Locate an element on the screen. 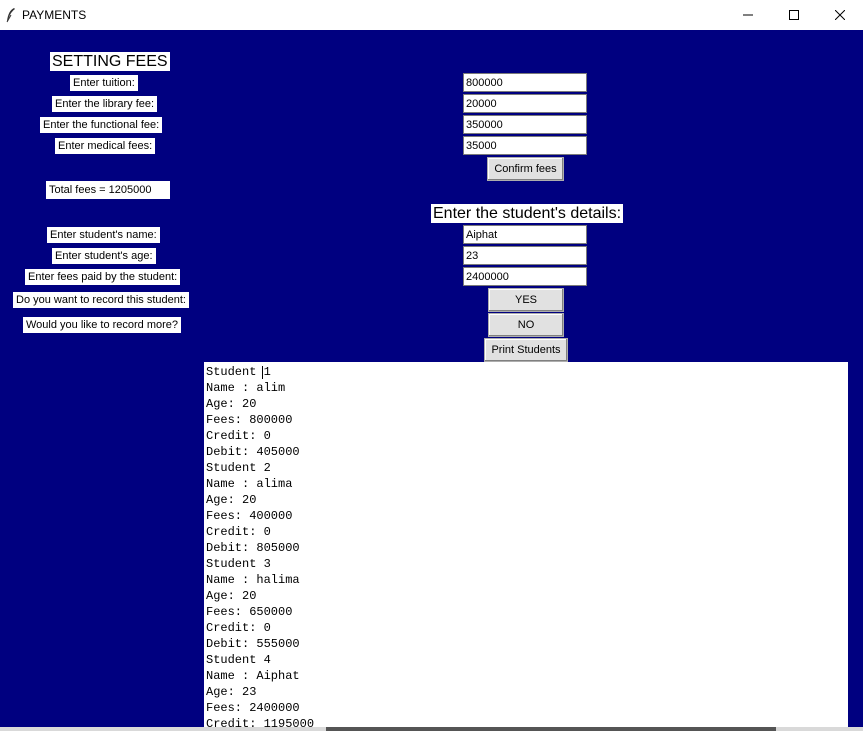 This screenshot has width=863, height=731. maximize-button is located at coordinates (794, 15).